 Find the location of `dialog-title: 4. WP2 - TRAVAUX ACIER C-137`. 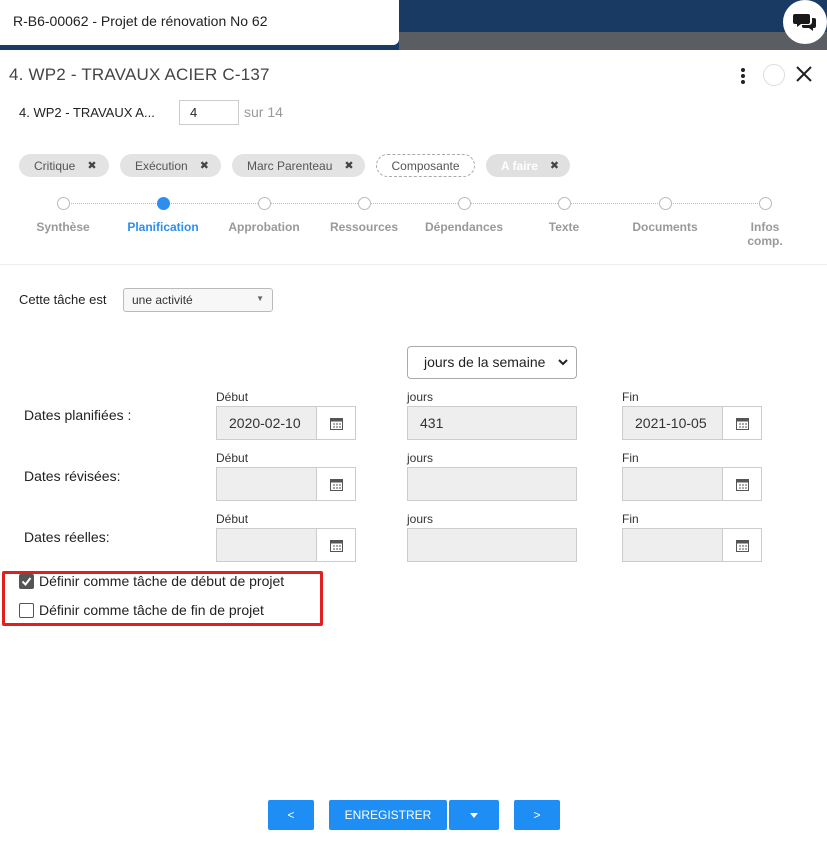

dialog-title: 4. WP2 - TRAVAUX ACIER C-137 is located at coordinates (139, 74).